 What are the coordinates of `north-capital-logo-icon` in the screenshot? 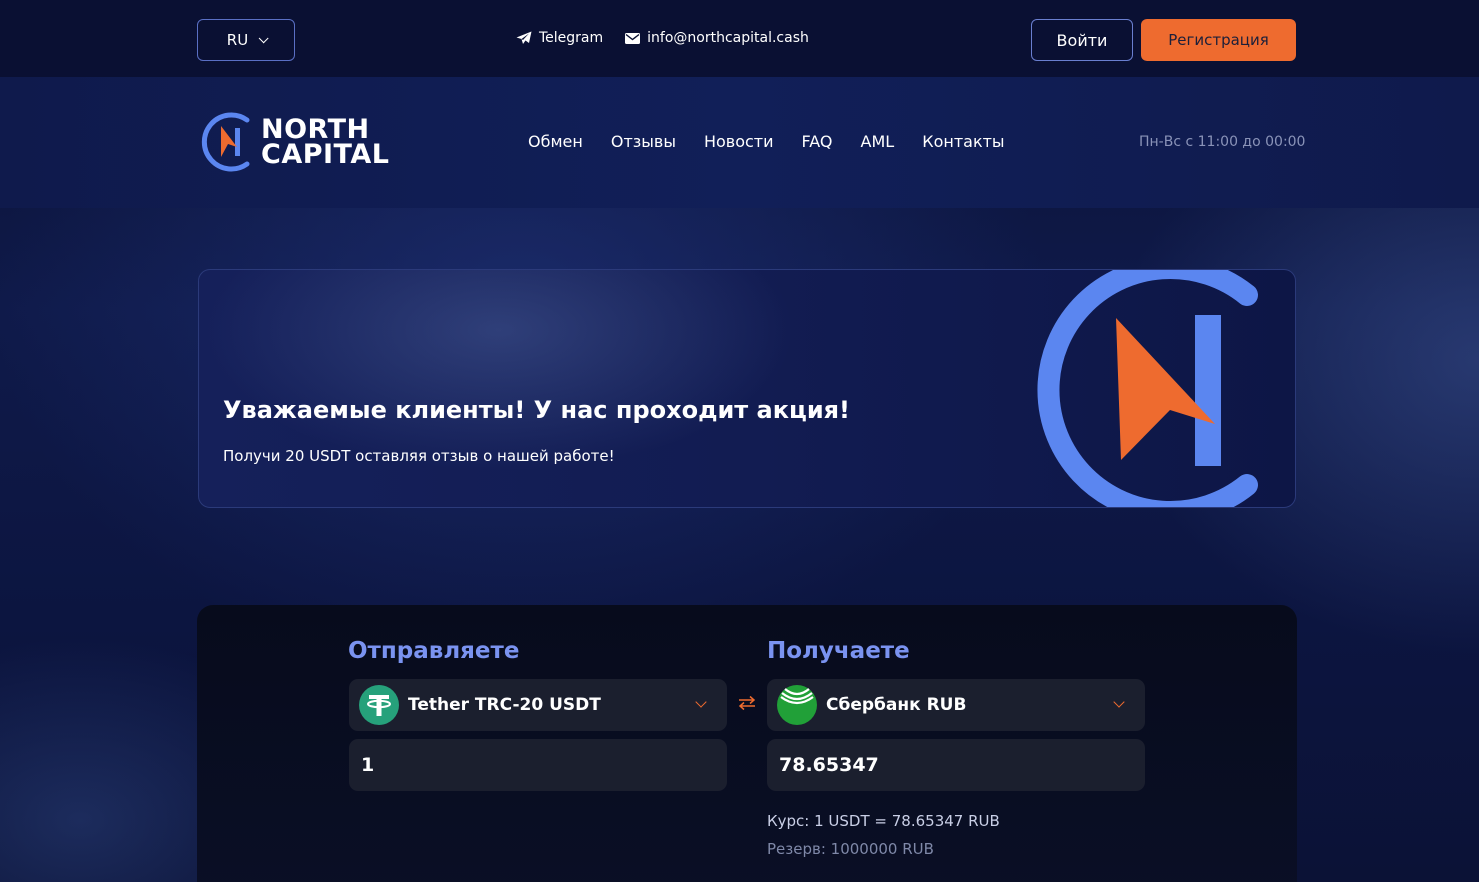 It's located at (225, 142).